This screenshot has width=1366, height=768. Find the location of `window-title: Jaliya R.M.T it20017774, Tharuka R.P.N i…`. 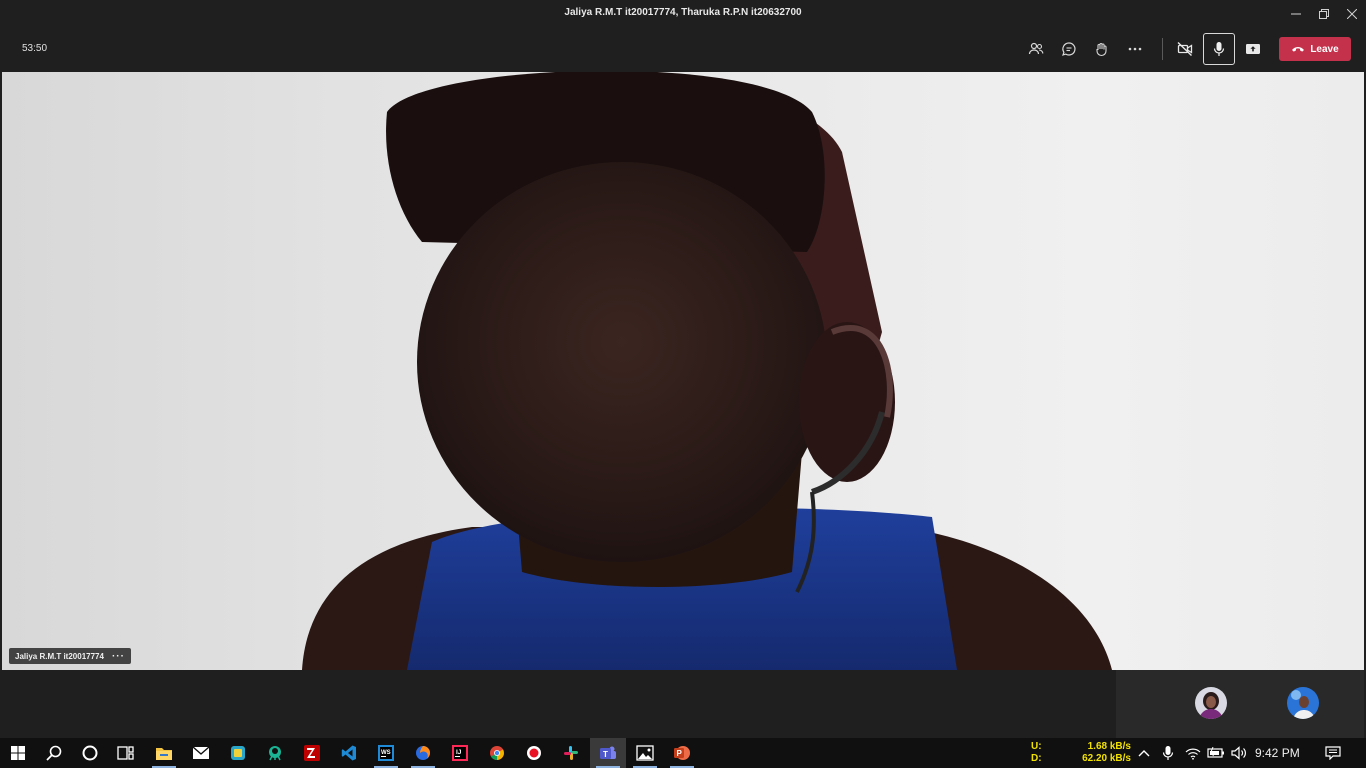

window-title: Jaliya R.M.T it20017774, Tharuka R.P.N i… is located at coordinates (683, 12).